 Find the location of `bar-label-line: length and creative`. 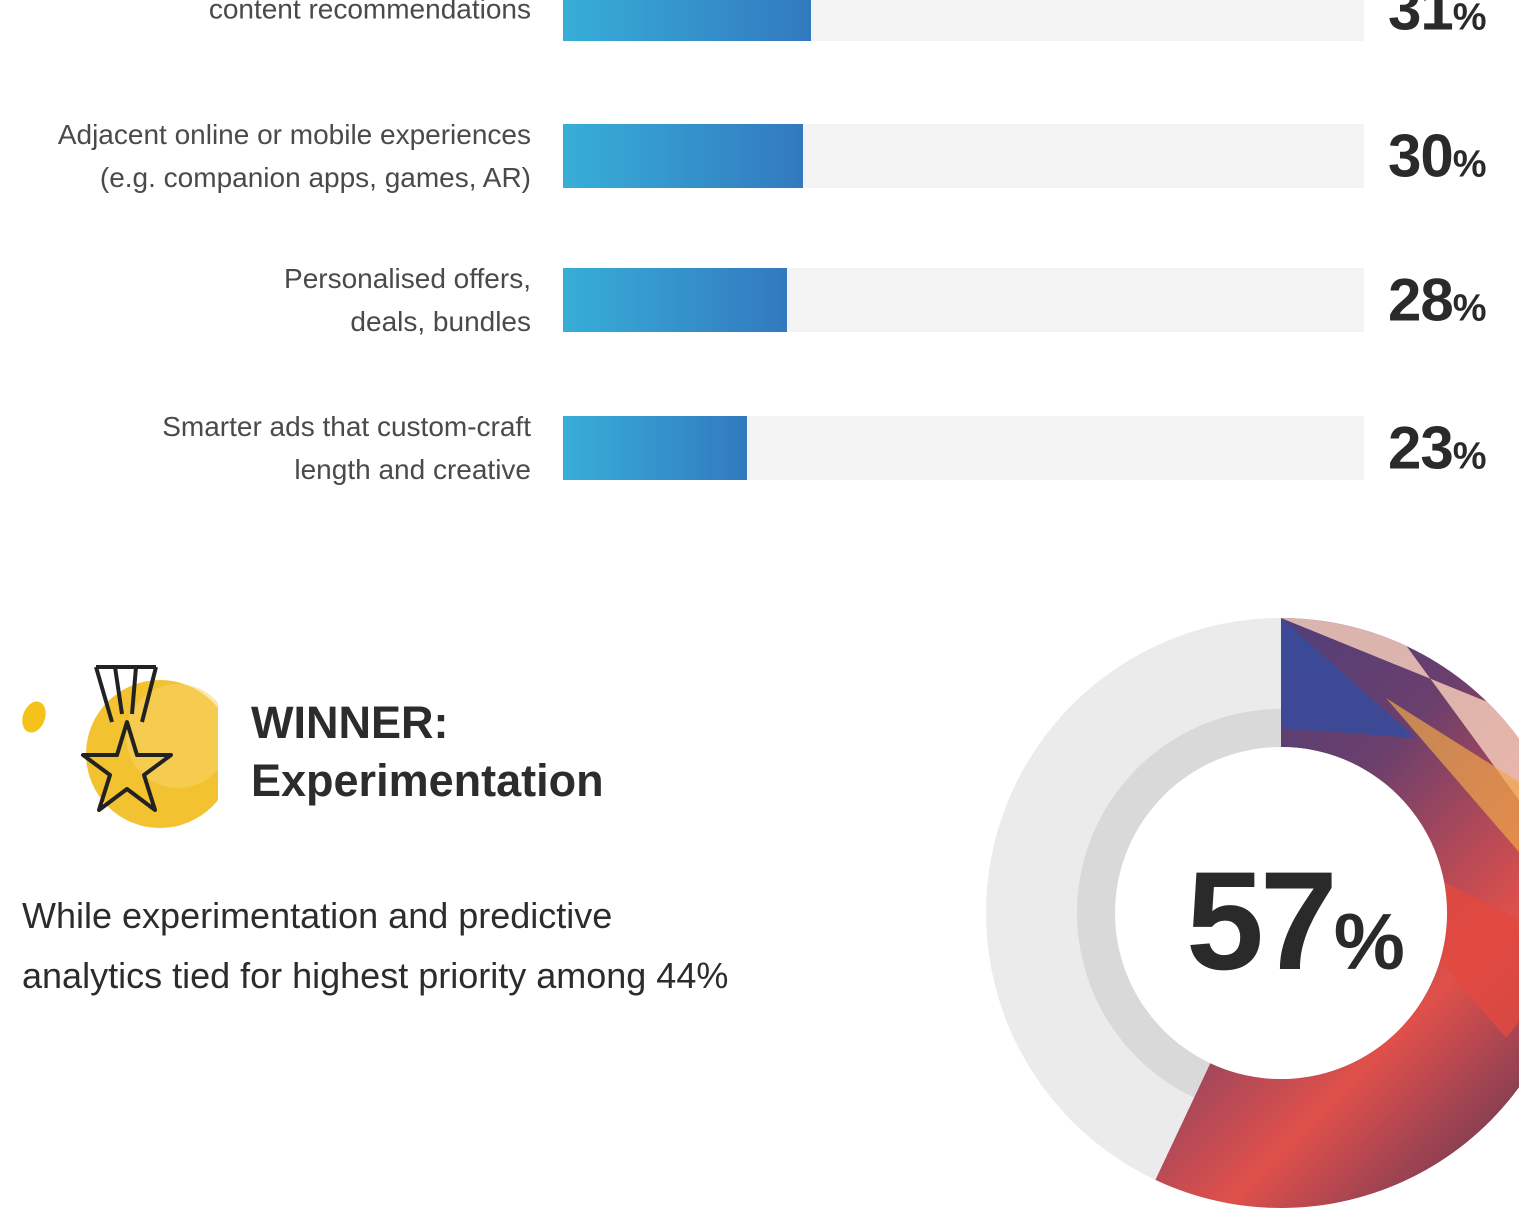

bar-label-line: length and creative is located at coordinates (412, 469).